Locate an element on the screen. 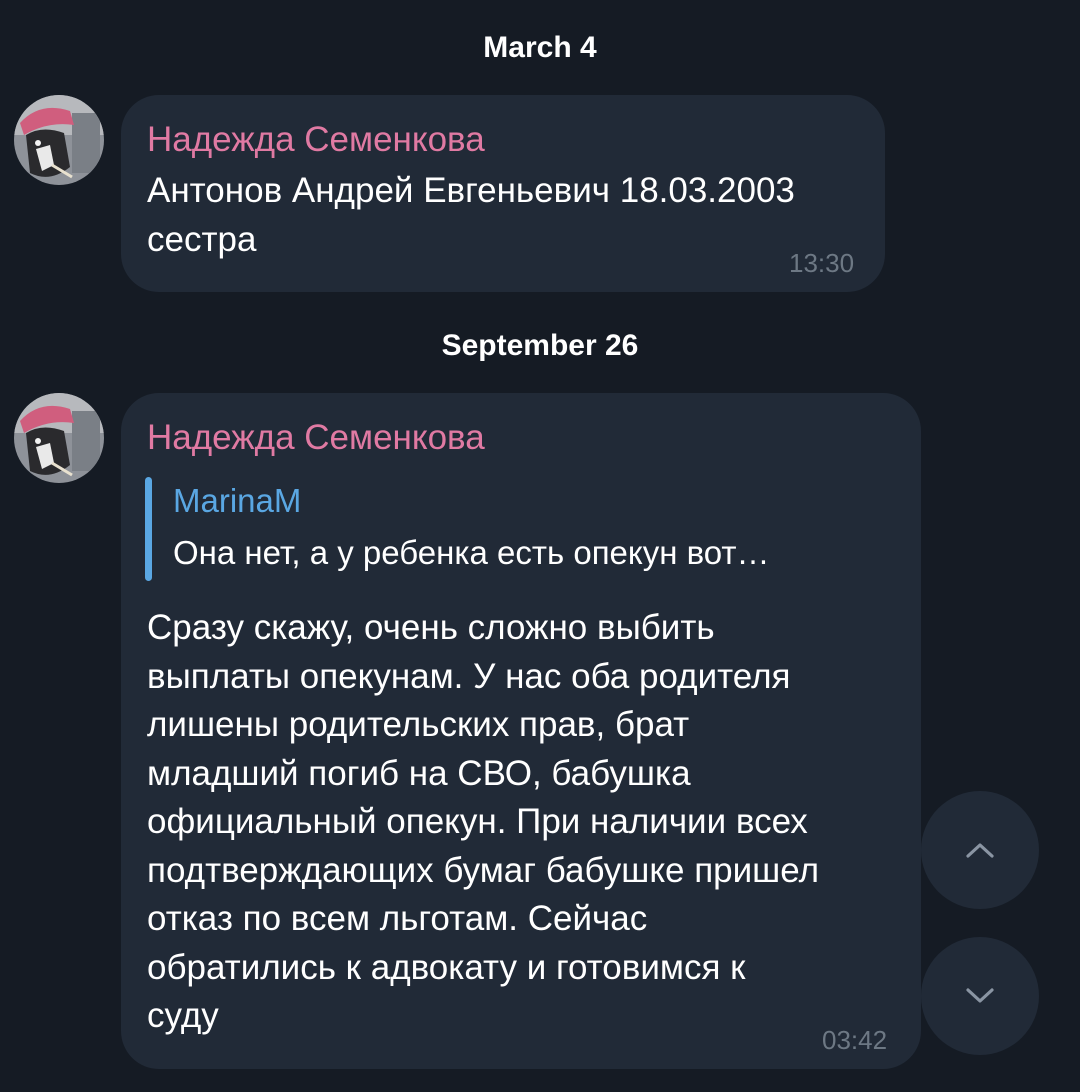  message-line: официальный опекун. При наличии всех is located at coordinates (477, 821).